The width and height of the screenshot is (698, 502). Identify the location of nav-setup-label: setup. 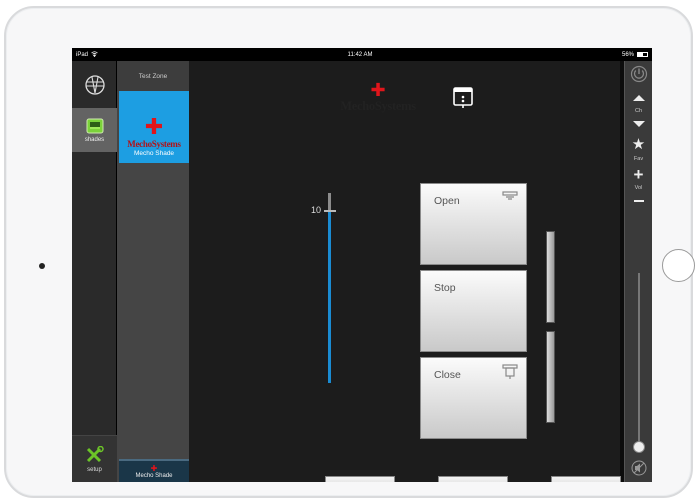
(94, 469).